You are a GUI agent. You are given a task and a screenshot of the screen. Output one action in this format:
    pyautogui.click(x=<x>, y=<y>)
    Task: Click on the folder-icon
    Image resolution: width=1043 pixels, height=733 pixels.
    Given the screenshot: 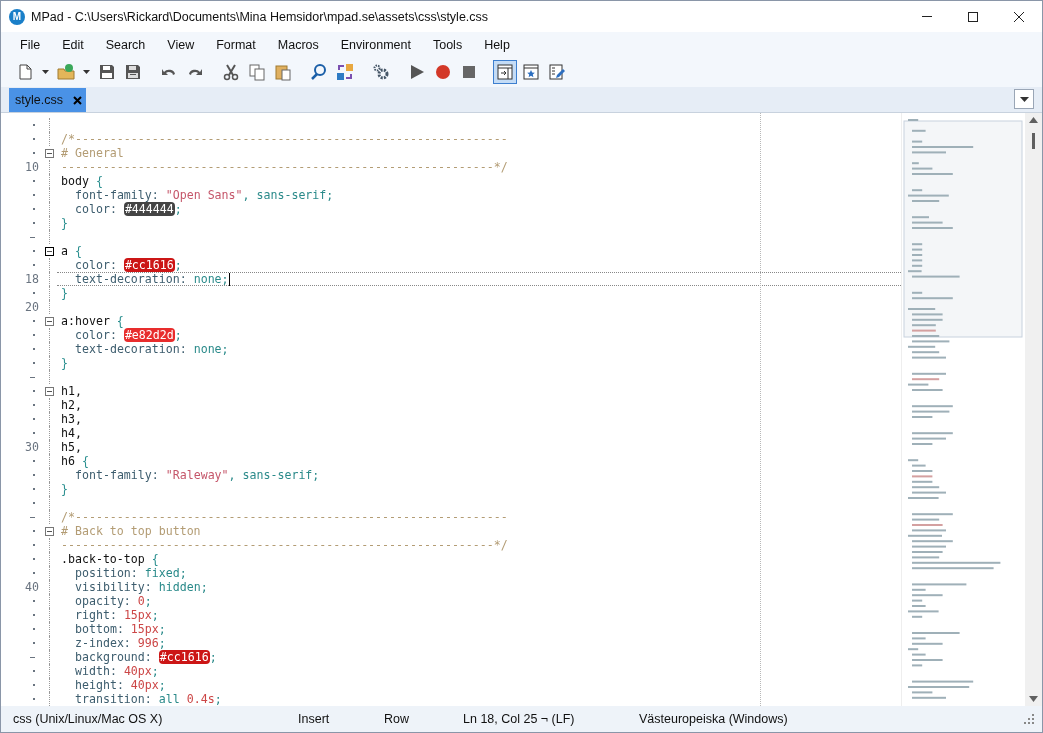 What is the action you would take?
    pyautogui.click(x=66, y=72)
    